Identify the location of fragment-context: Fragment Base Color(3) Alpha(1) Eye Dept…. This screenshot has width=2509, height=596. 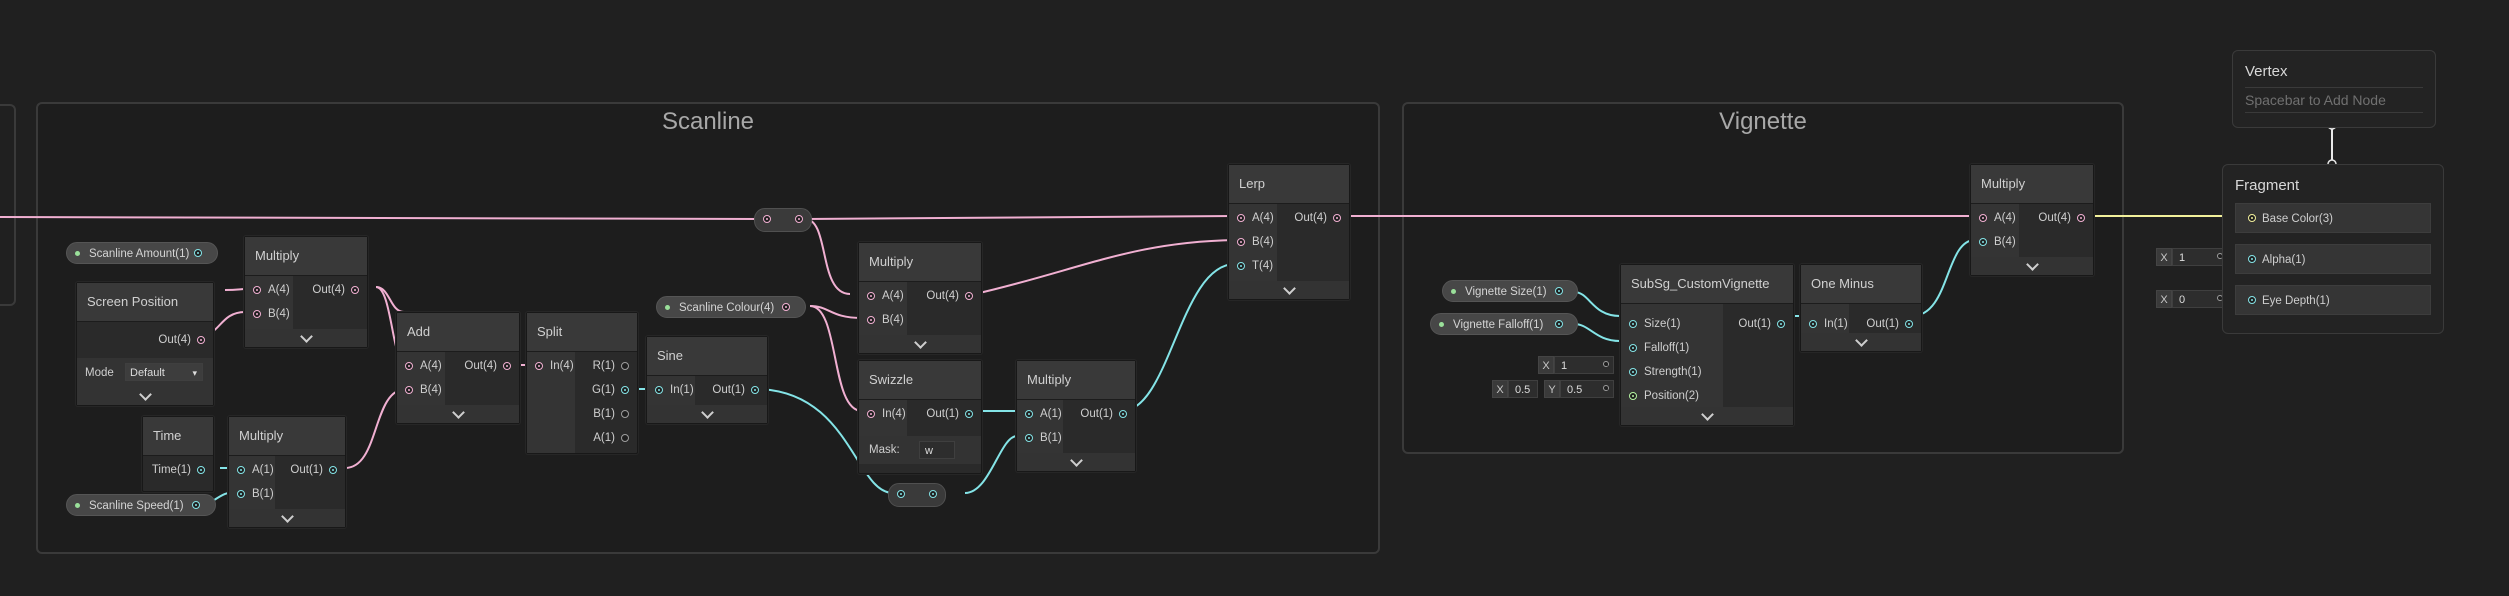
(2333, 249).